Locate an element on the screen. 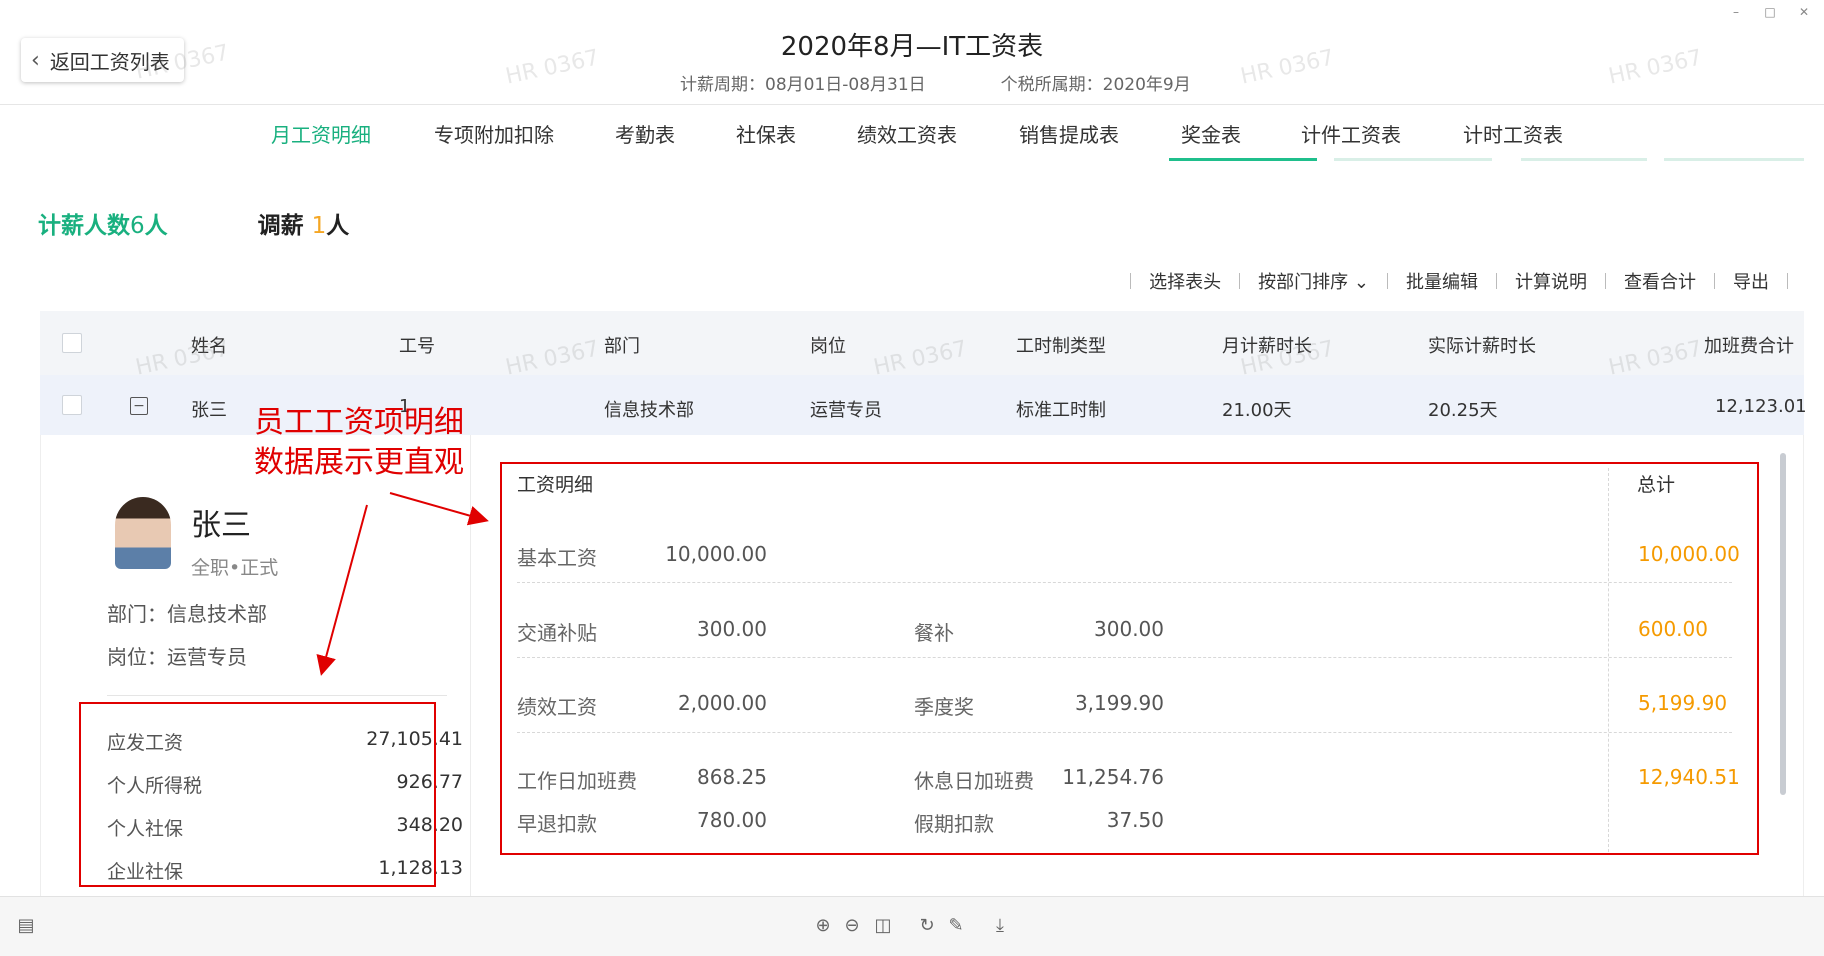 The height and width of the screenshot is (956, 1824). maximize-icon: □ is located at coordinates (1770, 12).